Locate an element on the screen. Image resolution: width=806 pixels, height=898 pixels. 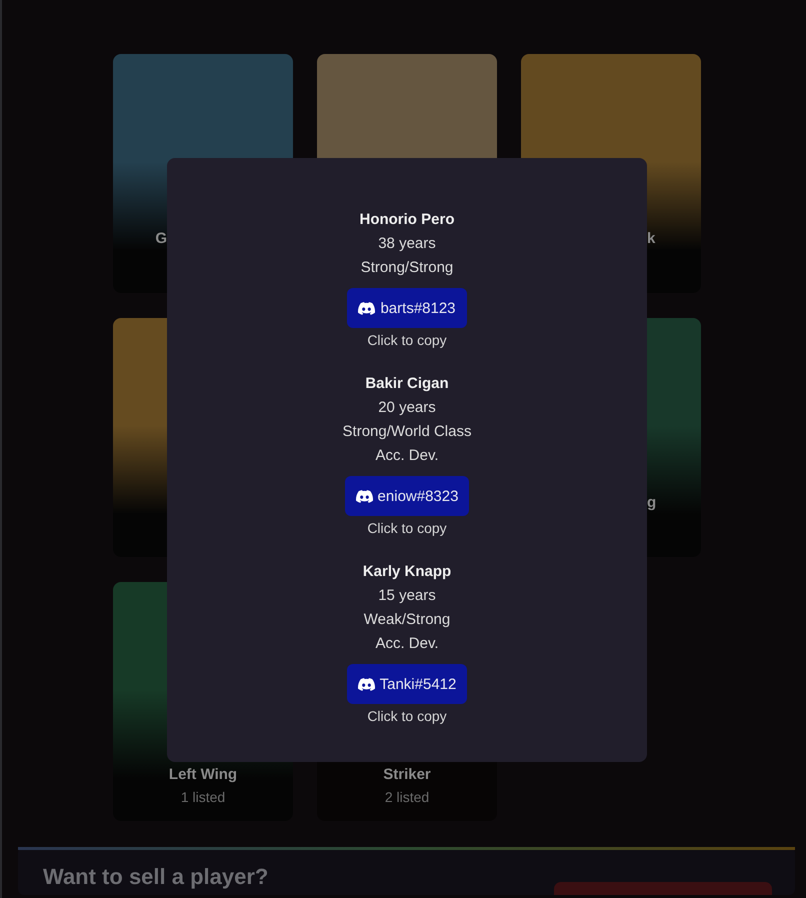
listed-count: 2 listed is located at coordinates (407, 797).